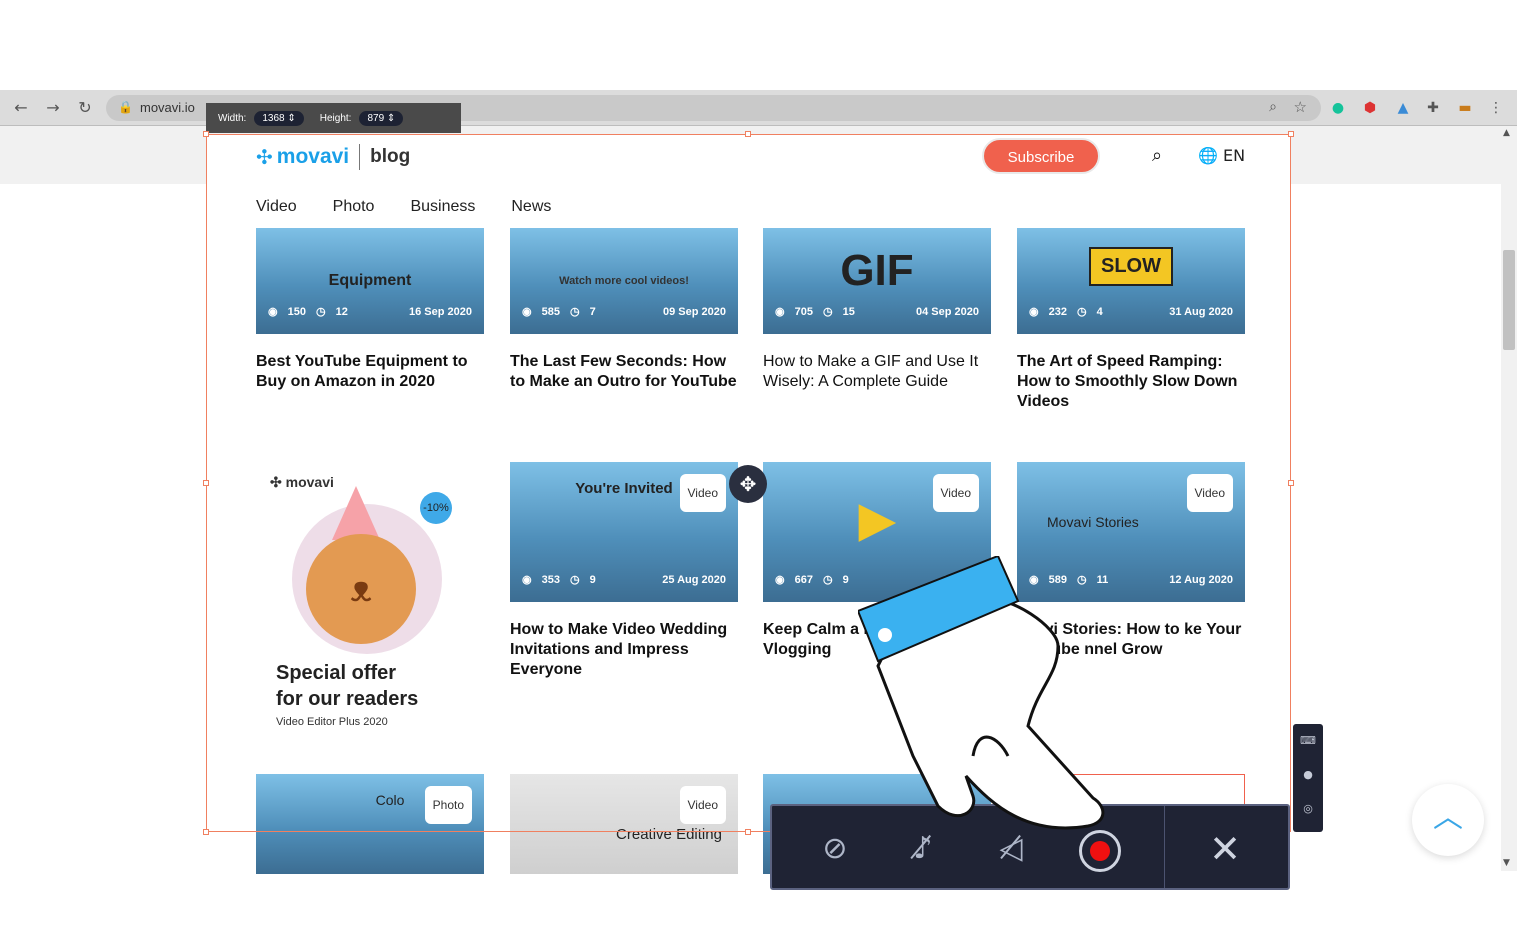  Describe the element at coordinates (1506, 133) in the screenshot. I see `scroll-up-icon: ▲` at that location.